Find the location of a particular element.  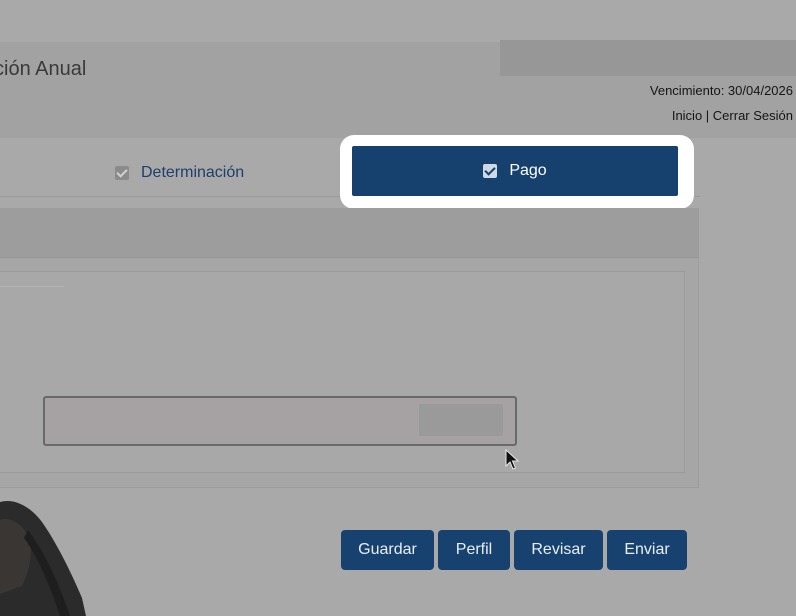

due-date-label: Vencimiento: 30/04/2026 is located at coordinates (721, 90).